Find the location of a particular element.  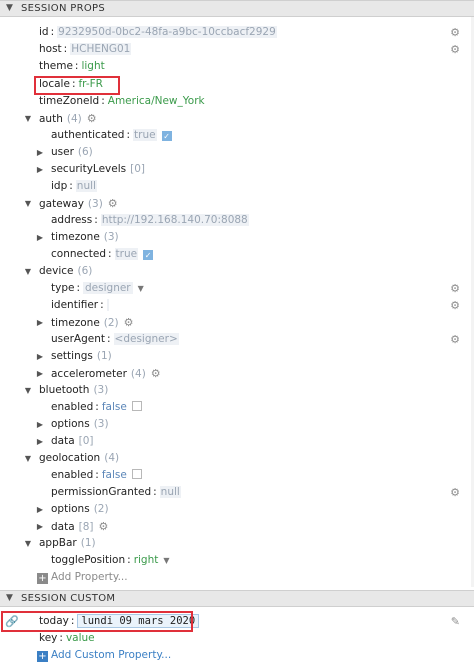

prop-row-settings: ▶ settings (1) is located at coordinates (237, 356).